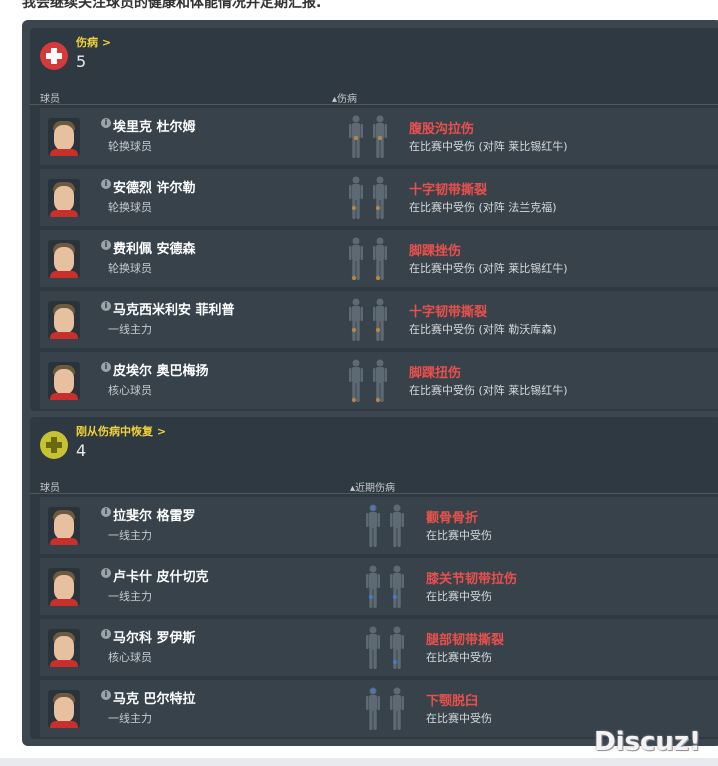 The height and width of the screenshot is (766, 718). What do you see at coordinates (161, 369) in the screenshot?
I see `player-name: 皮埃尔 奥巴梅扬` at bounding box center [161, 369].